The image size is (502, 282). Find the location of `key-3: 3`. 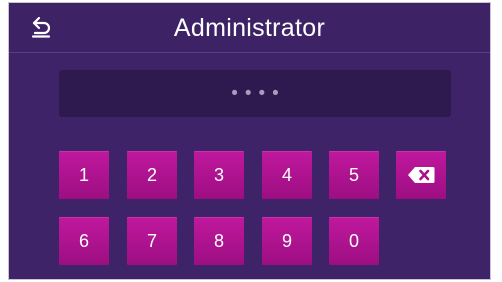

key-3: 3 is located at coordinates (219, 175).